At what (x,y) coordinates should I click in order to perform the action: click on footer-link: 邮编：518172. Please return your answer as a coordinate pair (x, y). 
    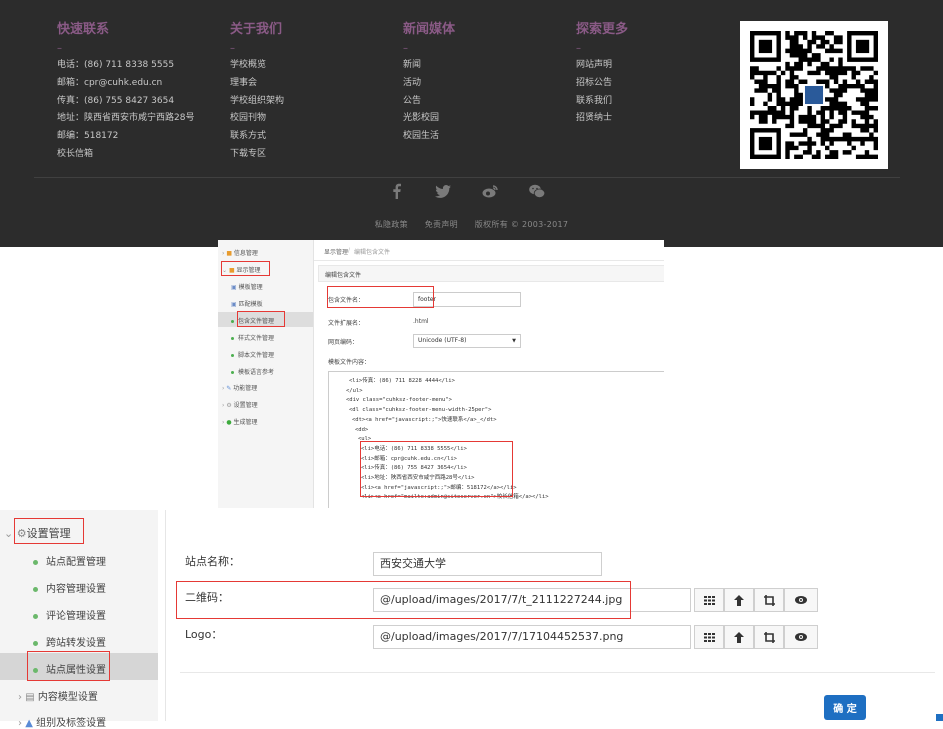
    Looking at the image, I should click on (137, 137).